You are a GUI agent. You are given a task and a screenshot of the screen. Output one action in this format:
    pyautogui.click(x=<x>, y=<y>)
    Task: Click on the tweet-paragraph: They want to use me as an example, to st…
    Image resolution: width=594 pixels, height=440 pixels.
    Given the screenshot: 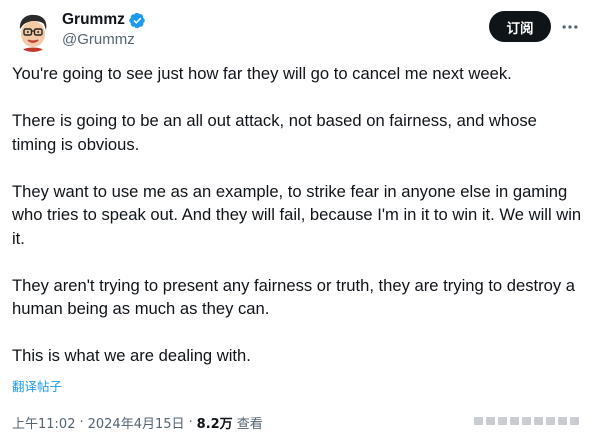 What is the action you would take?
    pyautogui.click(x=297, y=214)
    